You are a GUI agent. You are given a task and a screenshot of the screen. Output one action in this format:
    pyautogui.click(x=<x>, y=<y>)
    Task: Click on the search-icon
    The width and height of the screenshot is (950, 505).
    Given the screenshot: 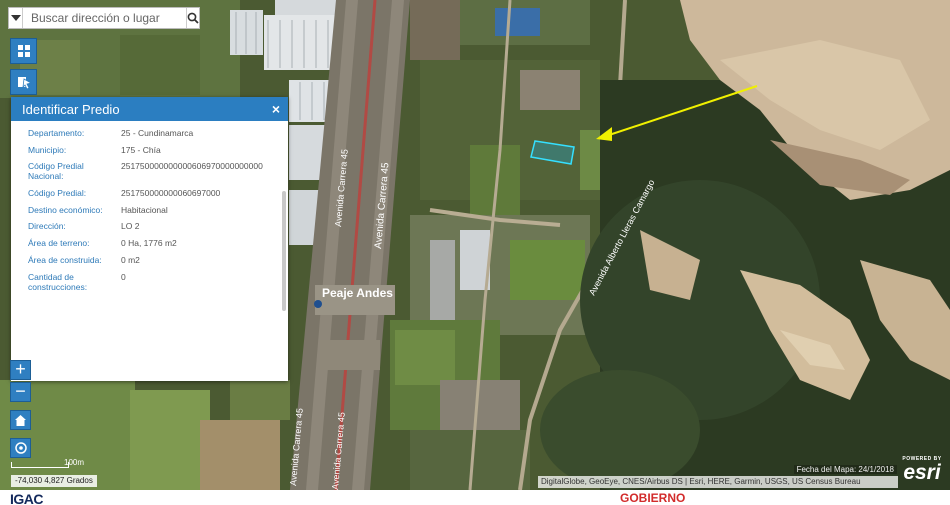 What is the action you would take?
    pyautogui.click(x=193, y=18)
    